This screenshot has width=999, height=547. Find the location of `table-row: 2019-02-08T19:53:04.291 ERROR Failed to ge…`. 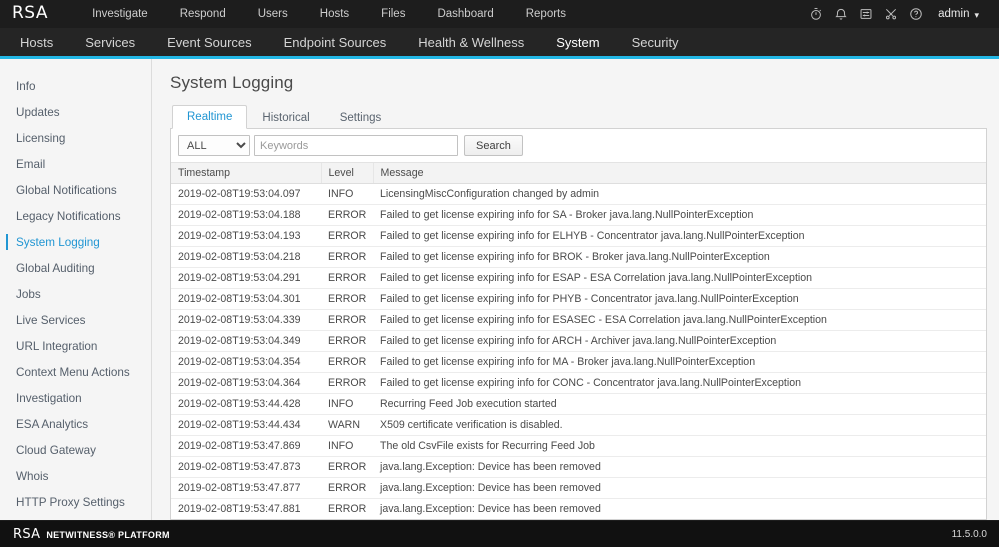

table-row: 2019-02-08T19:53:04.291 ERROR Failed to ge… is located at coordinates (578, 278).